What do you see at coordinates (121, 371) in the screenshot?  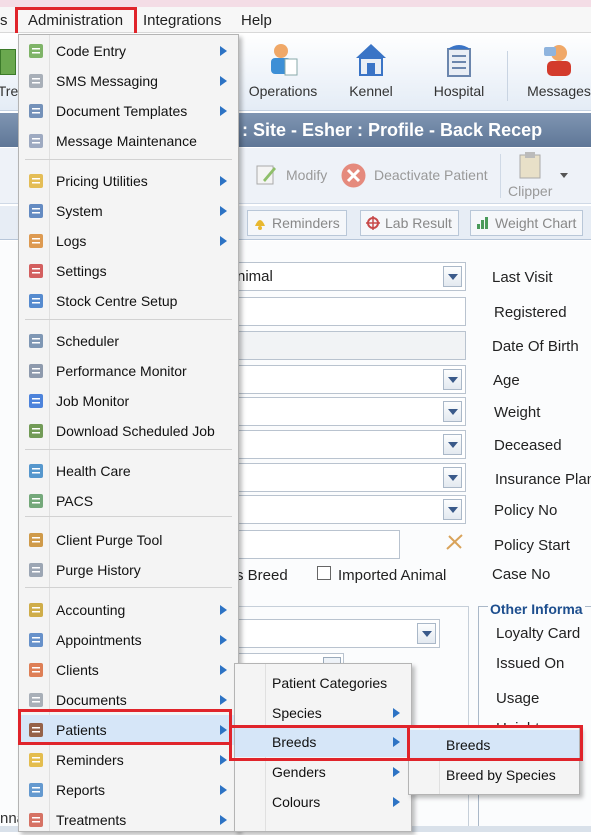 I see `admin-menu-label: Performance Monitor` at bounding box center [121, 371].